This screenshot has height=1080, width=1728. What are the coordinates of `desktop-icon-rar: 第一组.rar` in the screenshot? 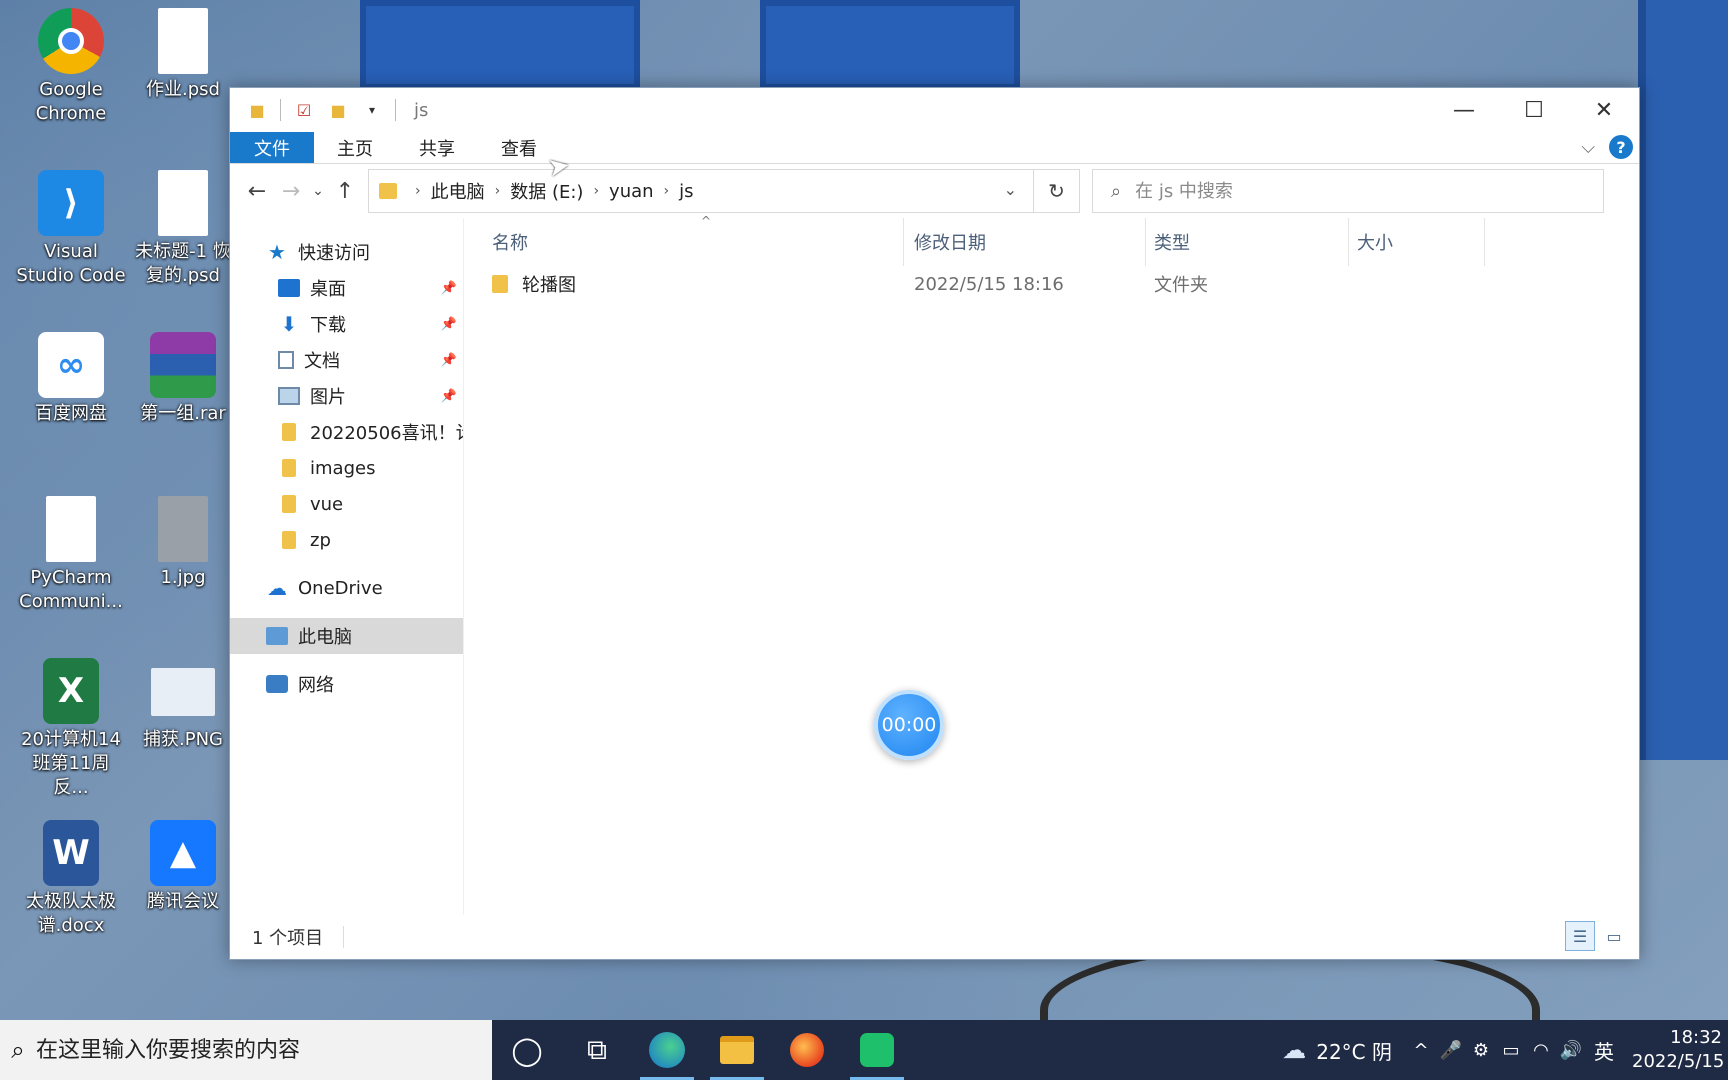 It's located at (183, 379).